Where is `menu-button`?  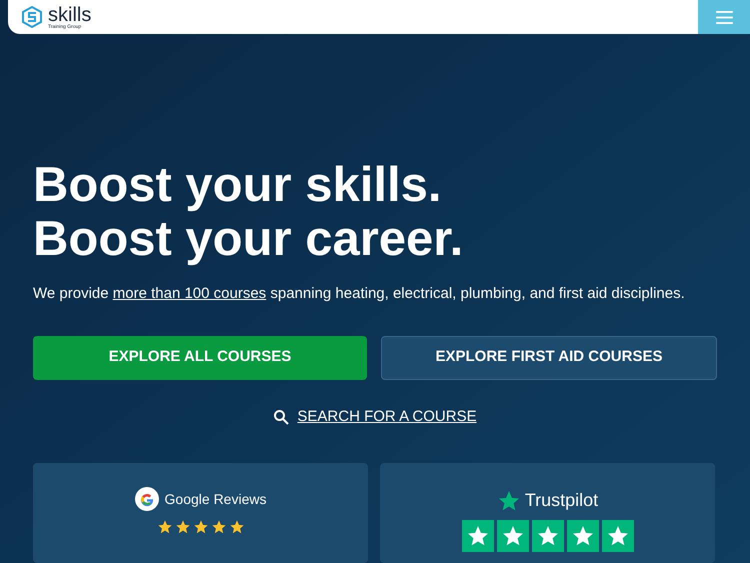 menu-button is located at coordinates (724, 17).